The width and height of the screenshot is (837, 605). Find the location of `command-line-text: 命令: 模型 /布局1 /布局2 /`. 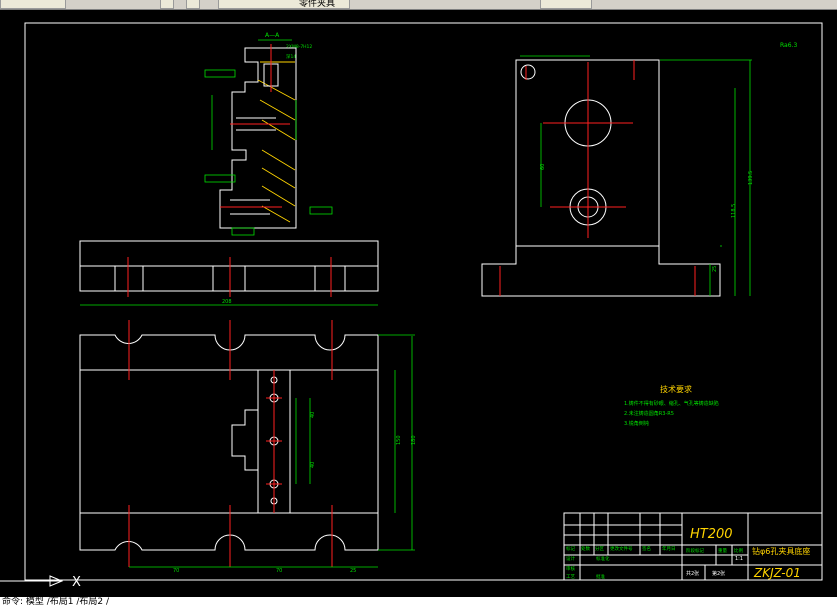

command-line-text: 命令: 模型 /布局1 /布局2 / is located at coordinates (56, 601).